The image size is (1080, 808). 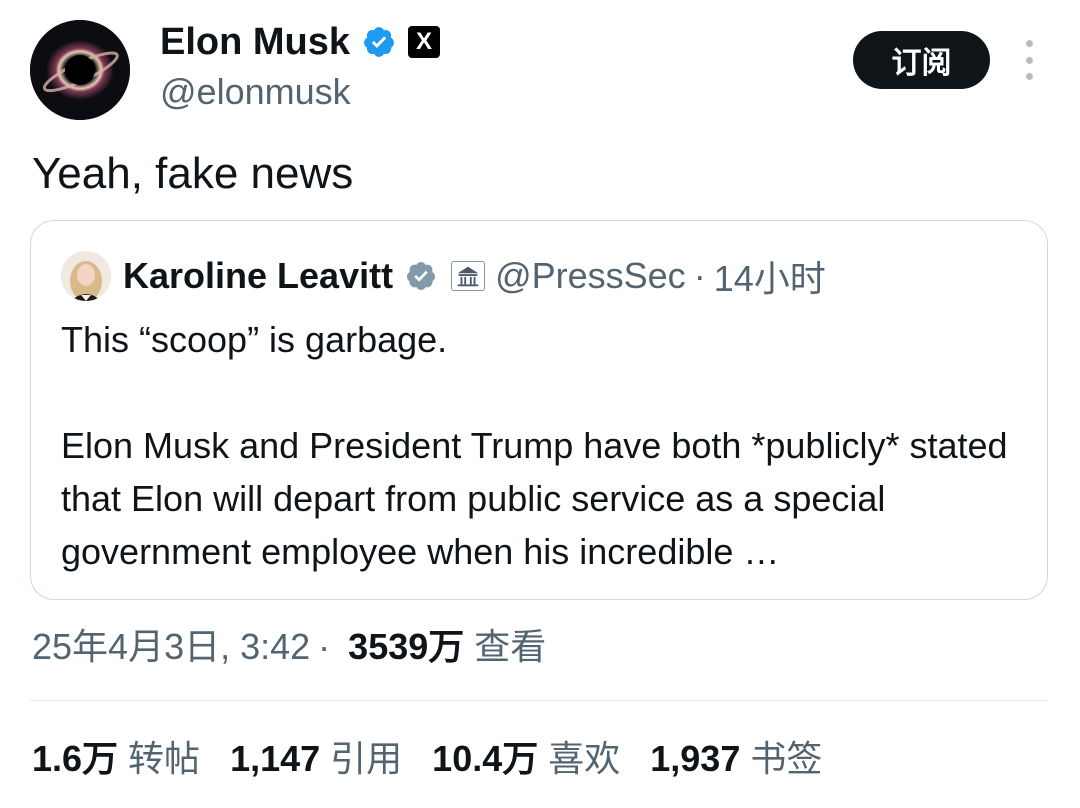 I want to click on stat-label: 喜欢, so click(x=584, y=758).